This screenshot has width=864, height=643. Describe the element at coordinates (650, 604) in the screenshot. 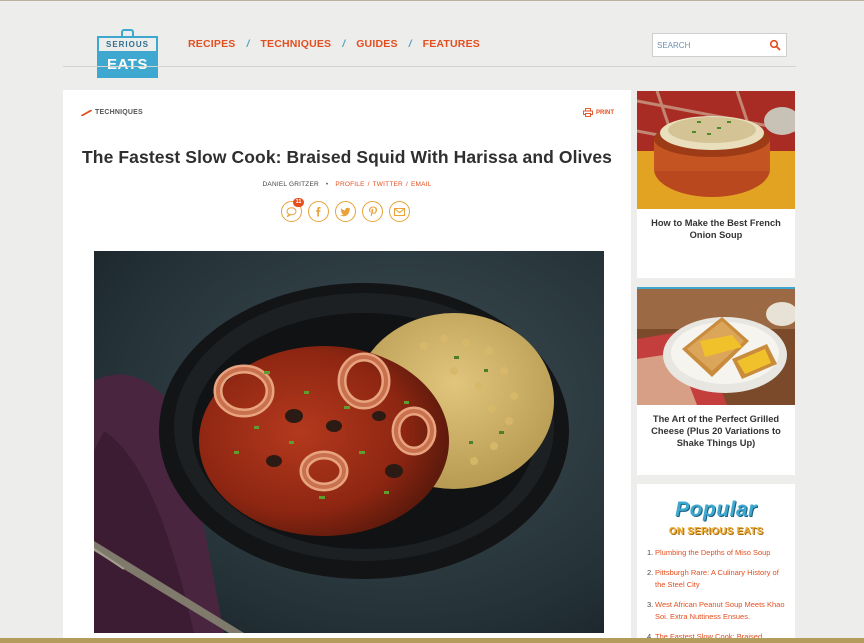

I see `item-number: 3.` at that location.